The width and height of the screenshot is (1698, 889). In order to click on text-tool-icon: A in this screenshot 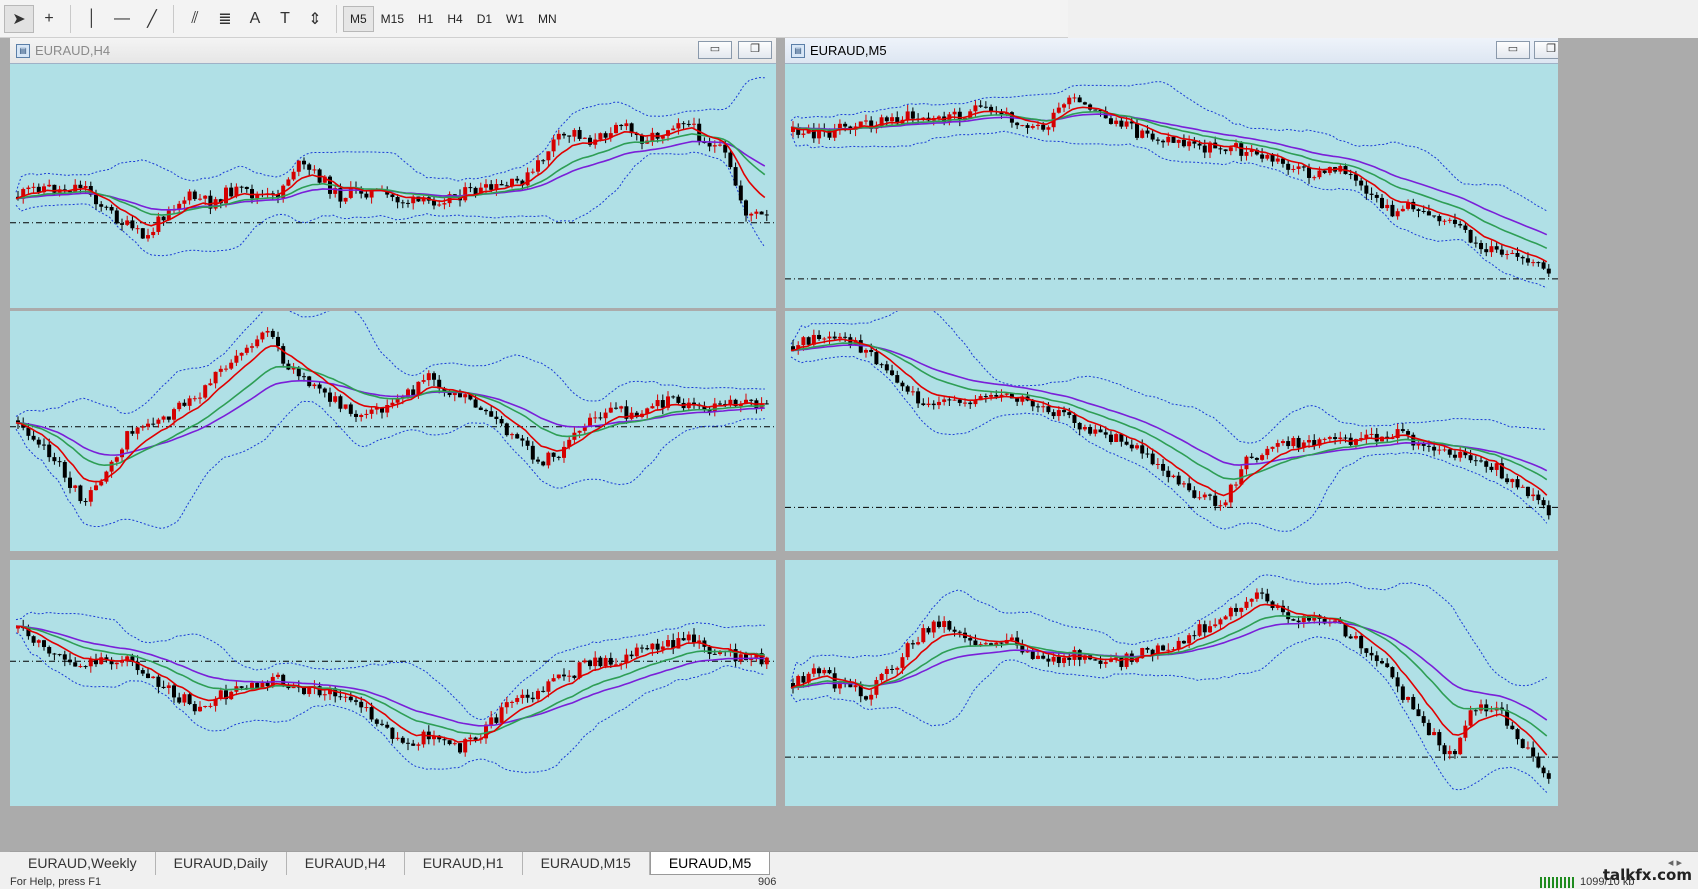, I will do `click(255, 19)`.